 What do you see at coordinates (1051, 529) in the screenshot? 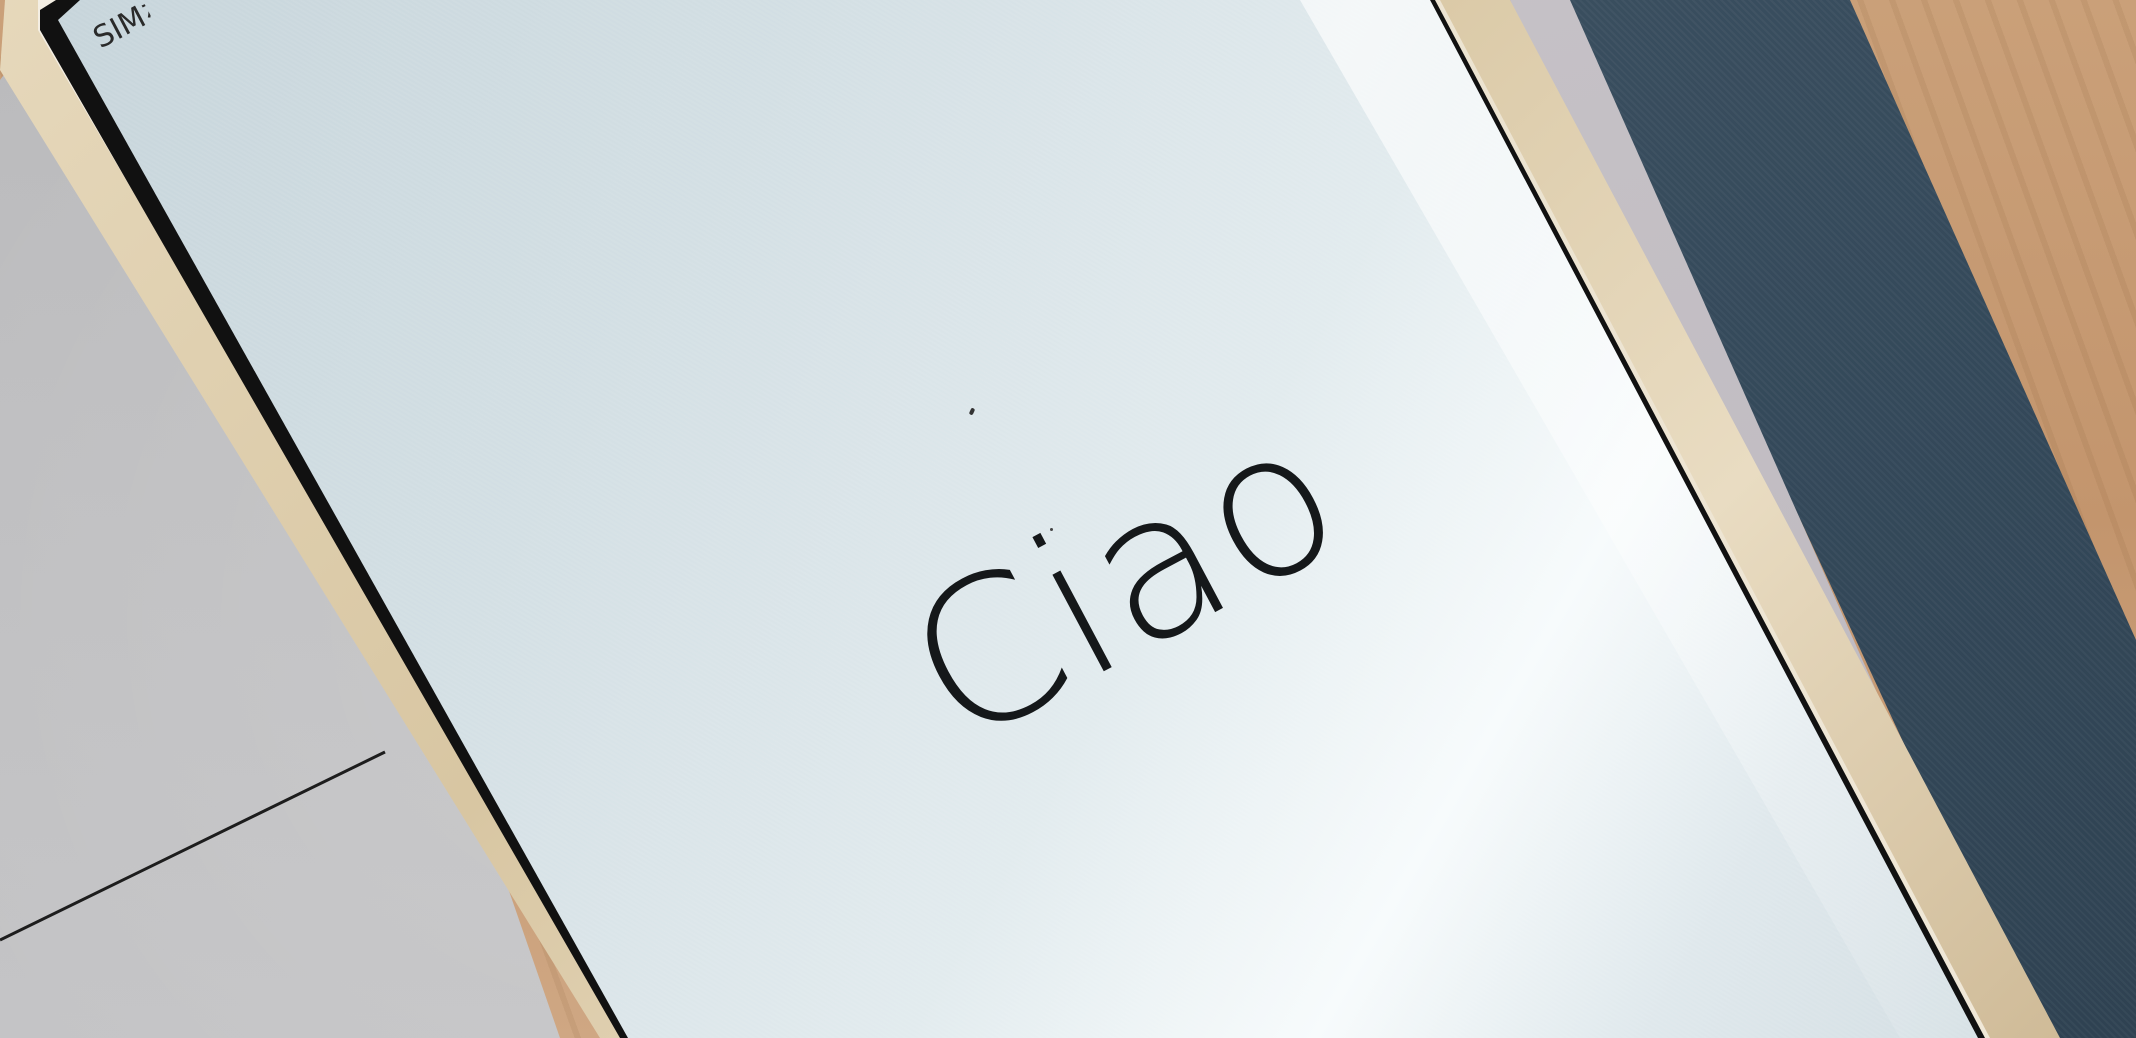
I see `dust-speck` at bounding box center [1051, 529].